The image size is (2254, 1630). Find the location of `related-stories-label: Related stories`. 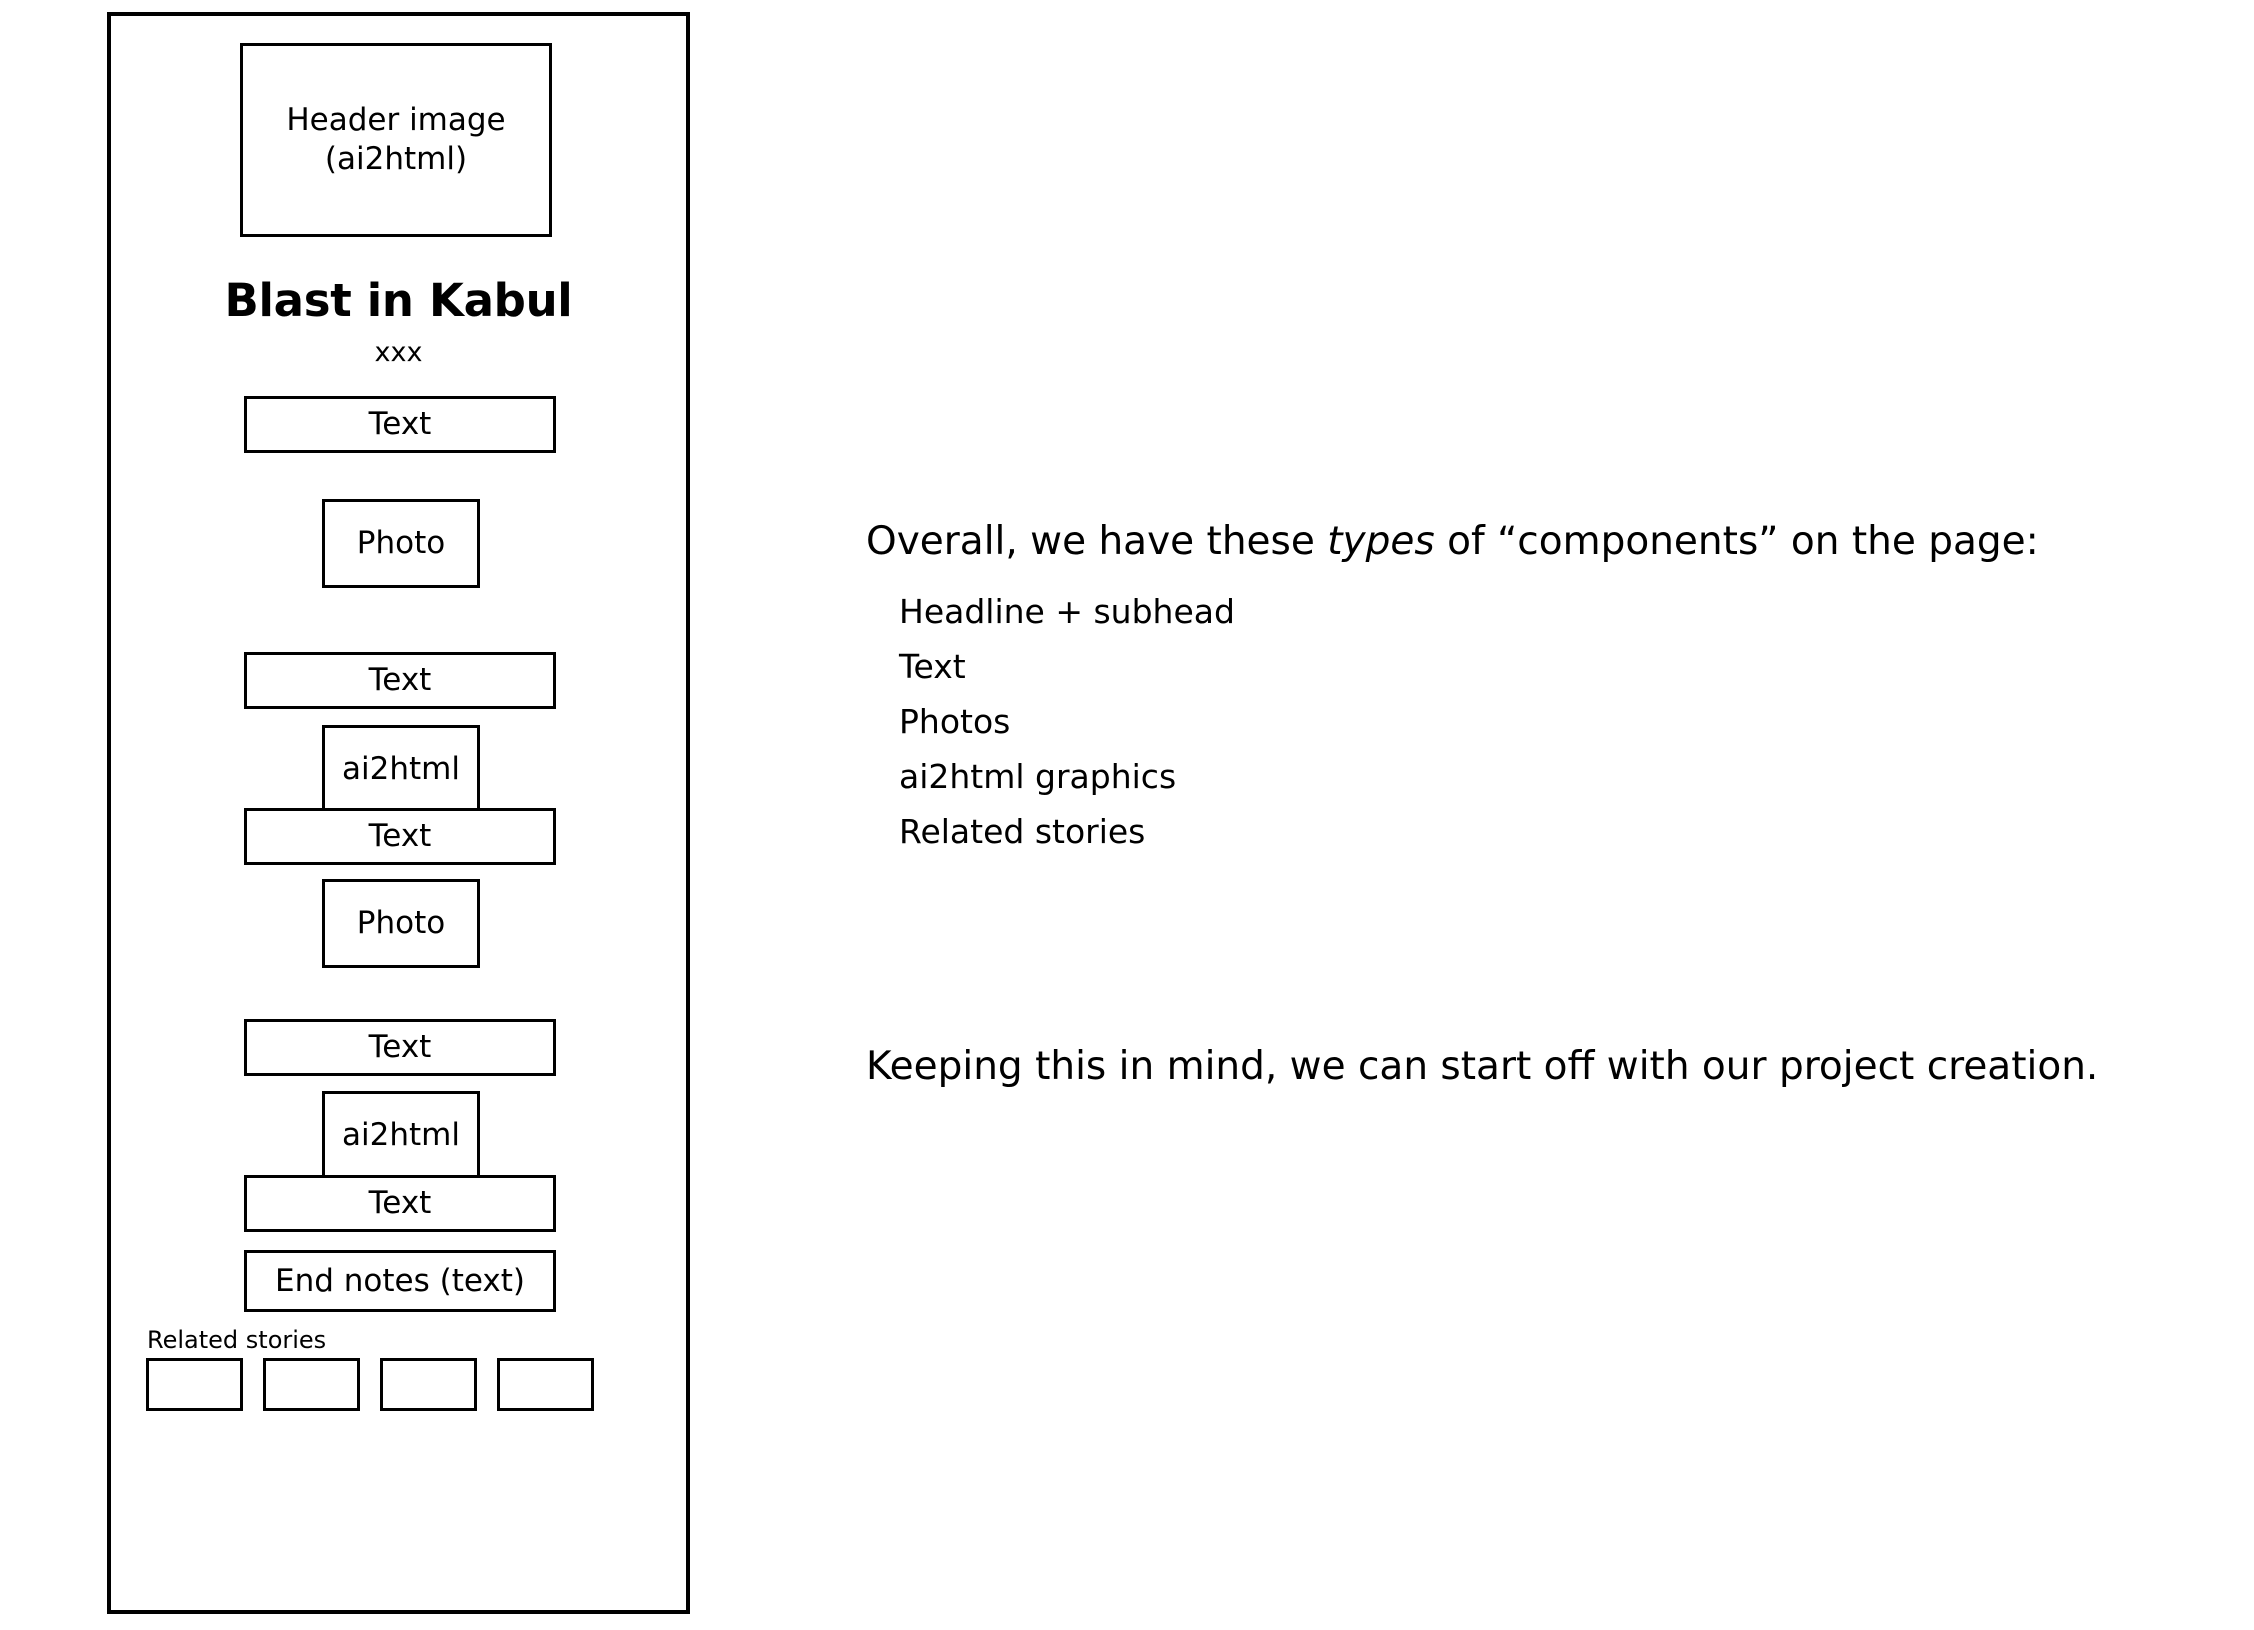

related-stories-label: Related stories is located at coordinates (237, 1340).